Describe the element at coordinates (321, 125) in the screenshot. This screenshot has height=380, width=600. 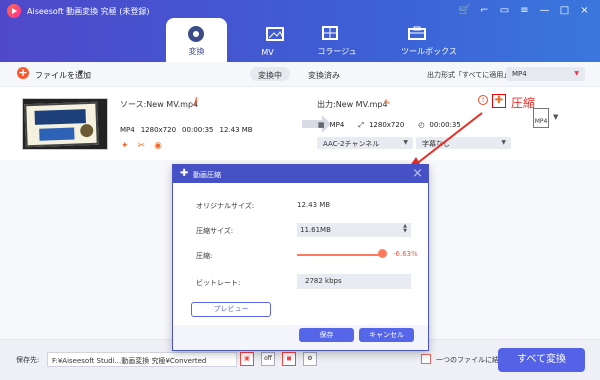
I see `film-icon: ▦` at that location.